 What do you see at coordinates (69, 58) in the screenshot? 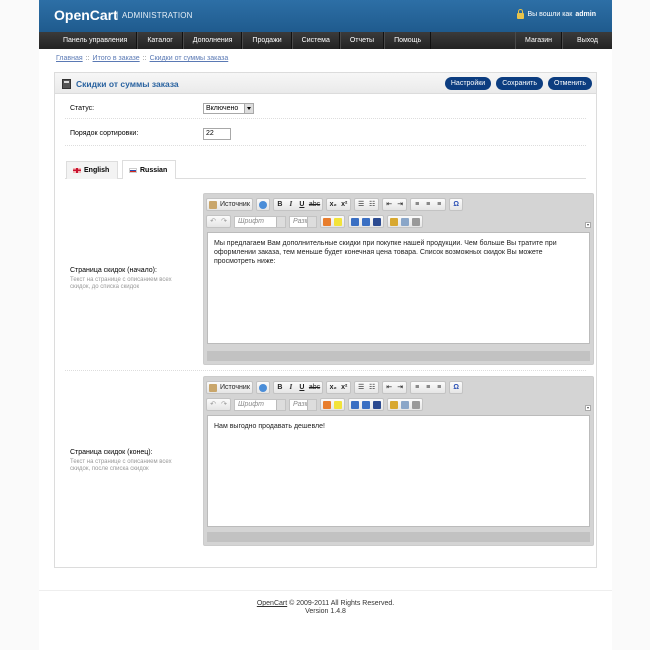
I see `breadcrumb-home: Главная` at bounding box center [69, 58].